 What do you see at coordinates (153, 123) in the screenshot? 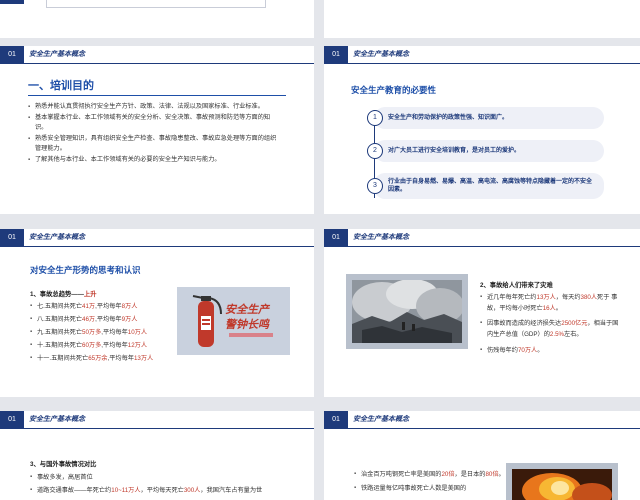
I see `list-item: 基本掌握本行业、本工作领域有关的安全分析、安全决策、事故预测和防范等方面的知识。` at bounding box center [153, 123].